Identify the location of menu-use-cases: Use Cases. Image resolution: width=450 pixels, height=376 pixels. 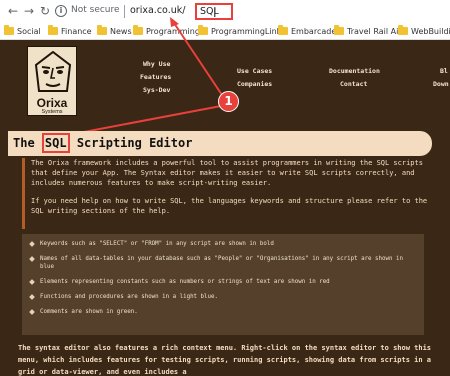
(254, 71).